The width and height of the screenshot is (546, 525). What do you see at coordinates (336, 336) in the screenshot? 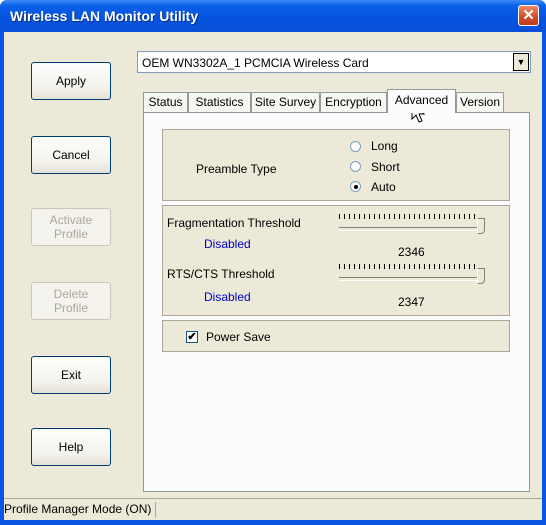
I see `power-save-group: ✔ Power Save` at bounding box center [336, 336].